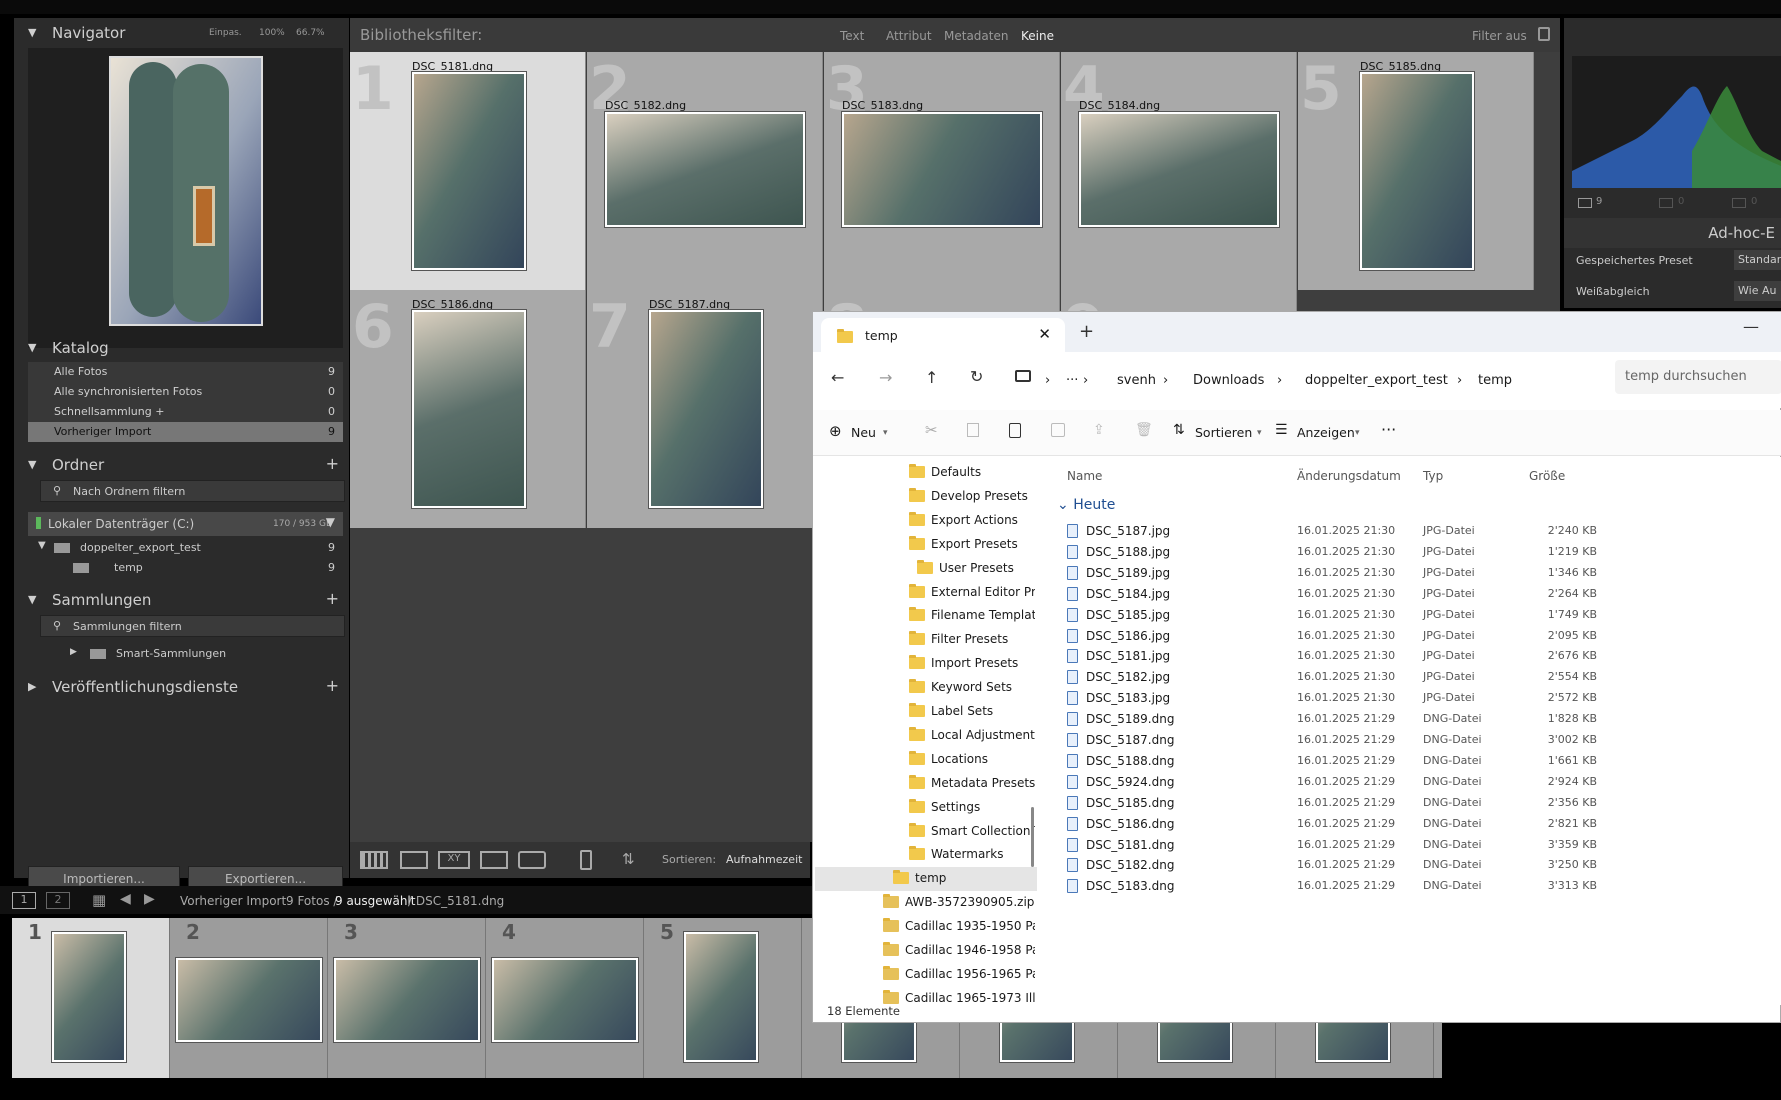  What do you see at coordinates (185, 654) in the screenshot?
I see `smart-collections-row: ▶ Smart-Sammlungen` at bounding box center [185, 654].